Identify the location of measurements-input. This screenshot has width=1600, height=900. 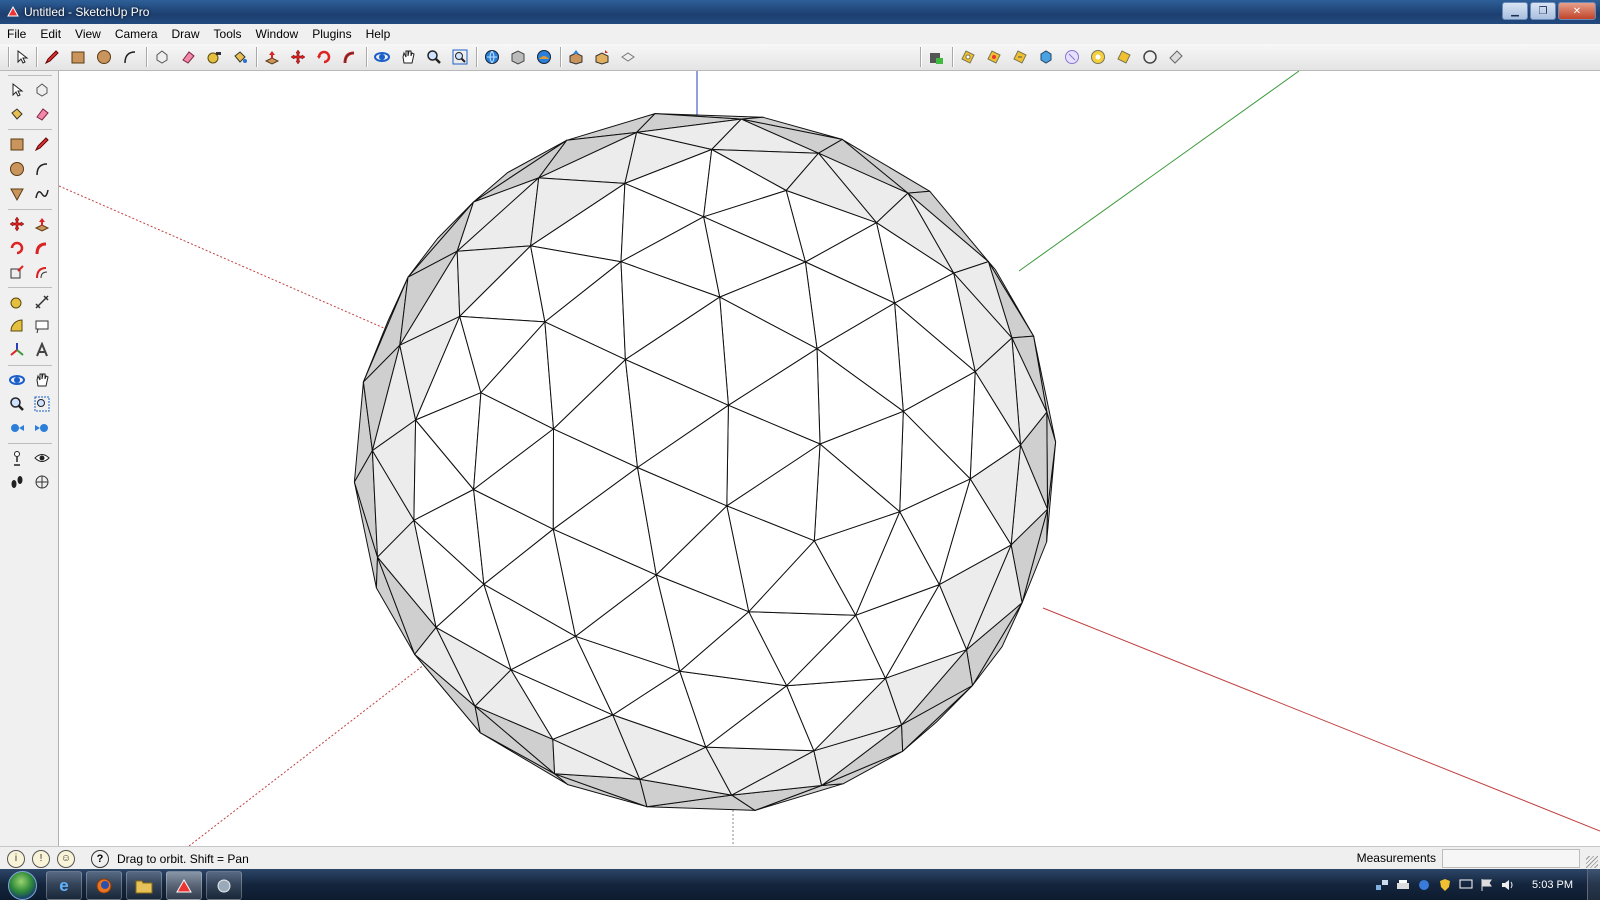
(1511, 858).